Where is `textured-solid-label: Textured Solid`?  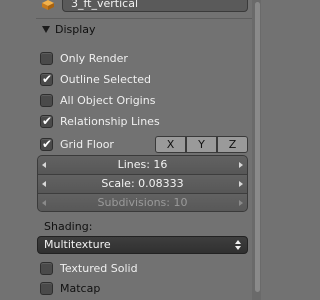 textured-solid-label: Textured Solid is located at coordinates (99, 268).